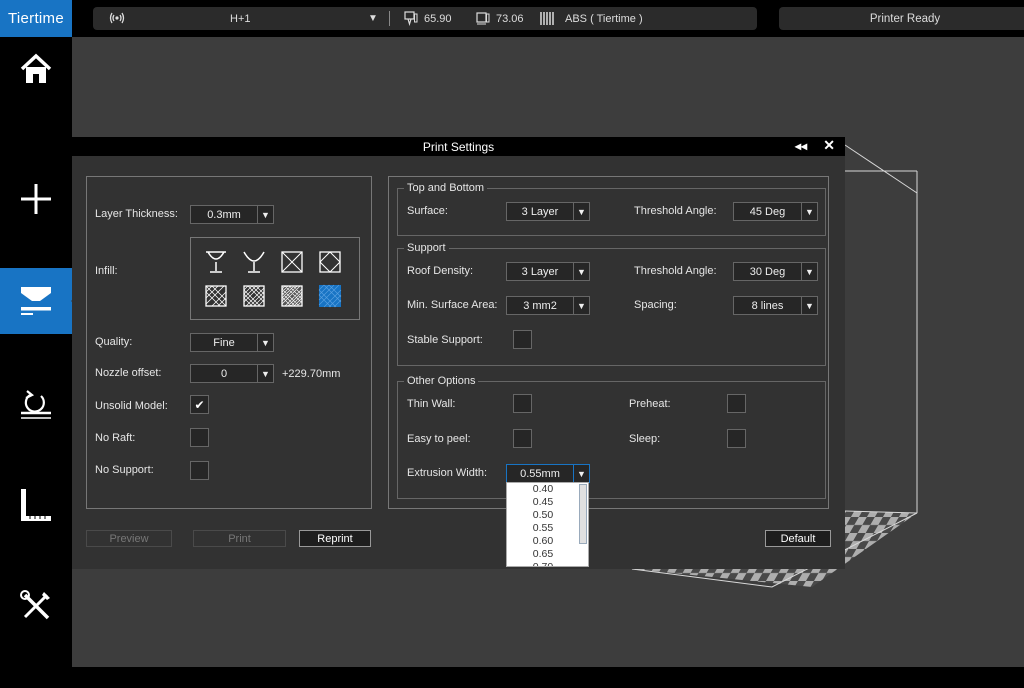 Image resolution: width=1024 pixels, height=688 pixels. Describe the element at coordinates (232, 373) in the screenshot. I see `nozzle-offset-select: 0 ▼` at that location.